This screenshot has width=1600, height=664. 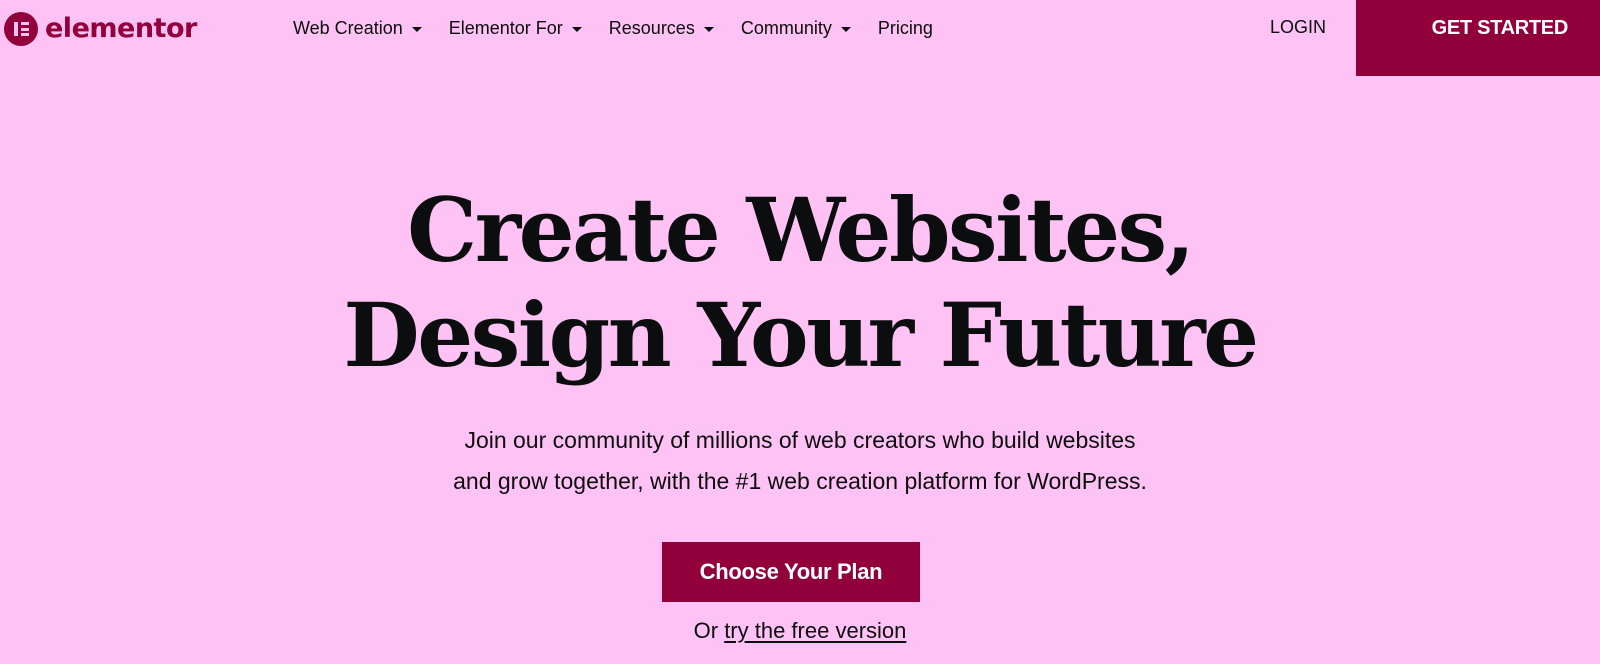 What do you see at coordinates (786, 27) in the screenshot?
I see `nav-item-label: Community` at bounding box center [786, 27].